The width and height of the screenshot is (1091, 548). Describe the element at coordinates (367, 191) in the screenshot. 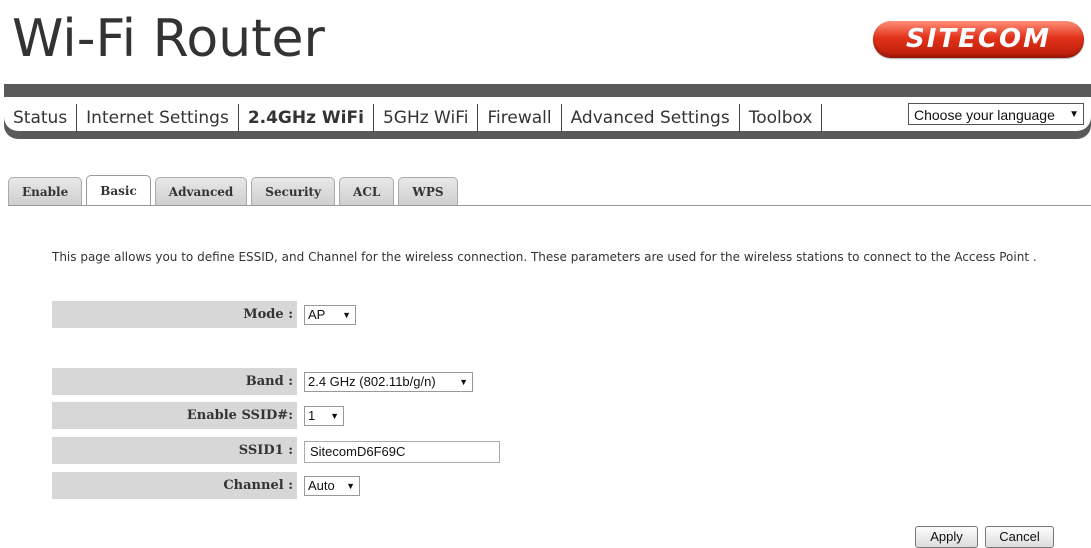

I see `tab-acl: ACL` at that location.